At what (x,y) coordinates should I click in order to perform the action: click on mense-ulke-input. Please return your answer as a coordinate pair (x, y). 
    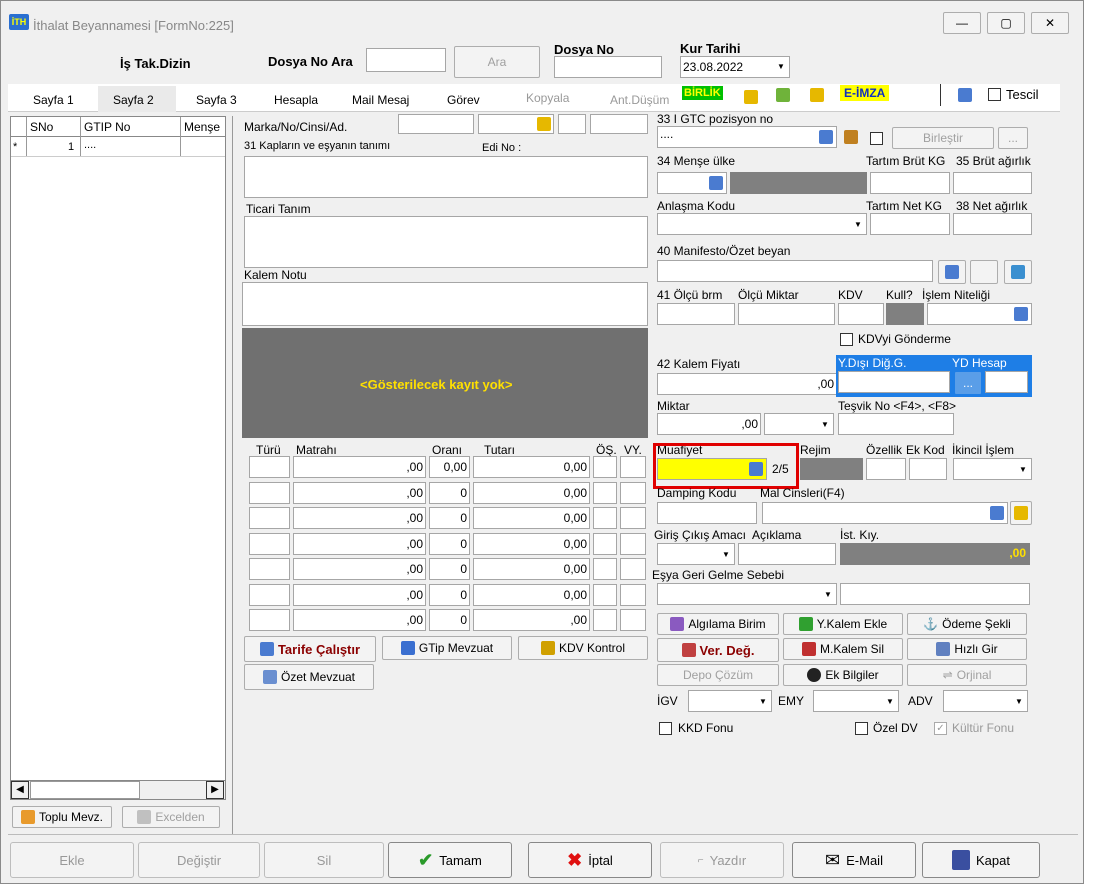
    Looking at the image, I should click on (692, 183).